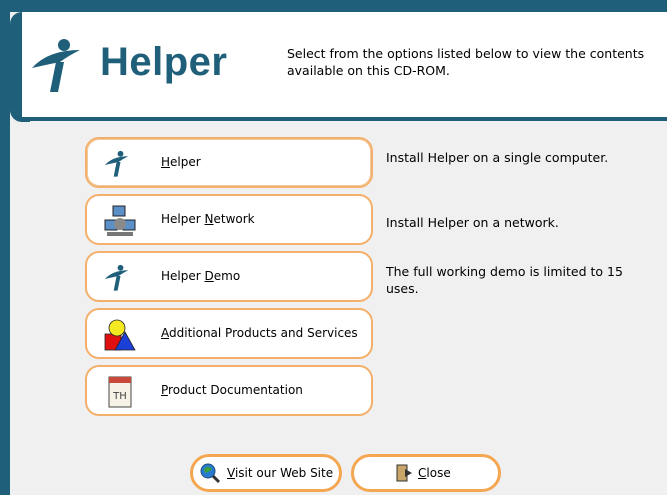  What do you see at coordinates (232, 390) in the screenshot?
I see `product-documentation-label: Product Documentation` at bounding box center [232, 390].